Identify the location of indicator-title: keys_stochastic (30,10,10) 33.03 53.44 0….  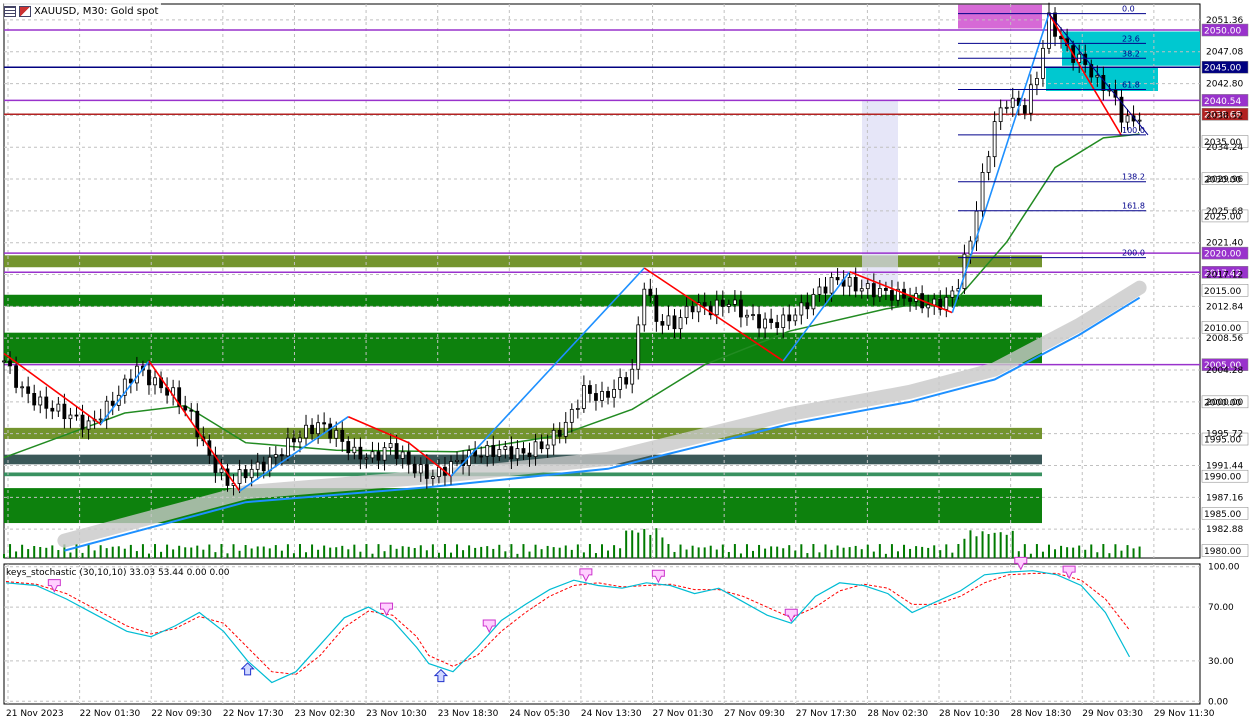
(118, 573).